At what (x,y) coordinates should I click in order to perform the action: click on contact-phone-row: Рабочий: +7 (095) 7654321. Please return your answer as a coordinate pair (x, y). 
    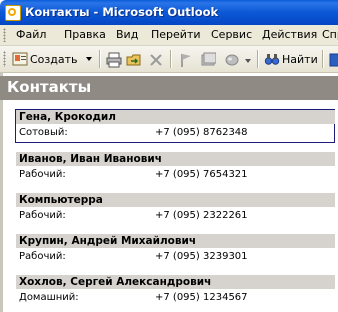
    Looking at the image, I should click on (175, 175).